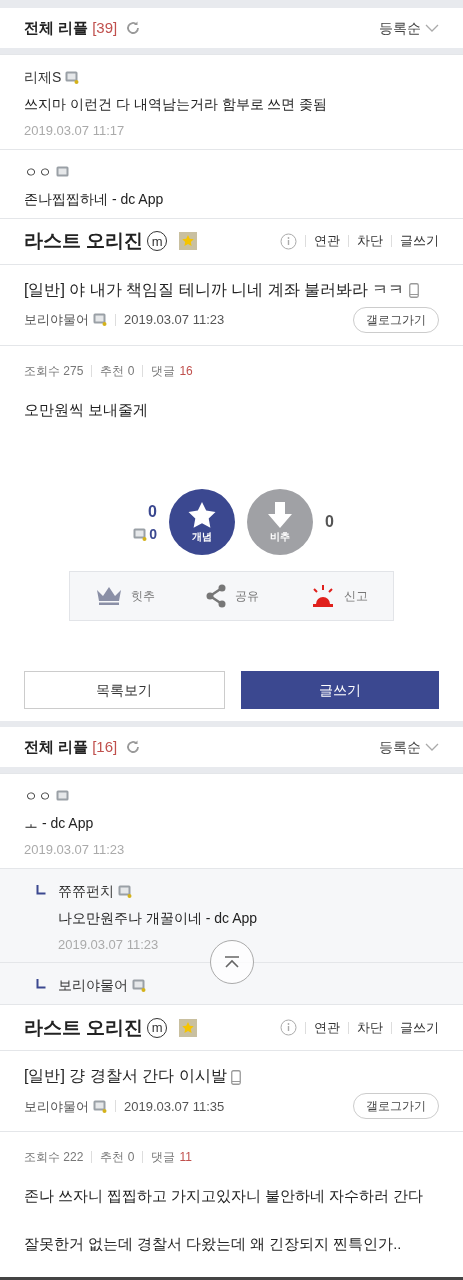  I want to click on reply-count: 11, so click(185, 1158).